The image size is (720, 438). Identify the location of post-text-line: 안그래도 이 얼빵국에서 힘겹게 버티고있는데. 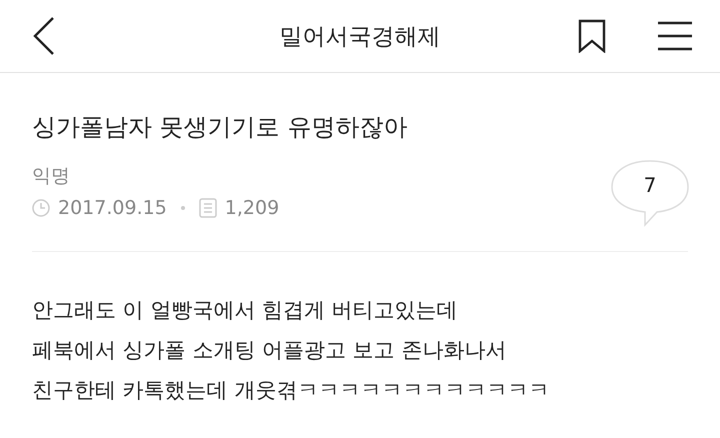
(245, 310).